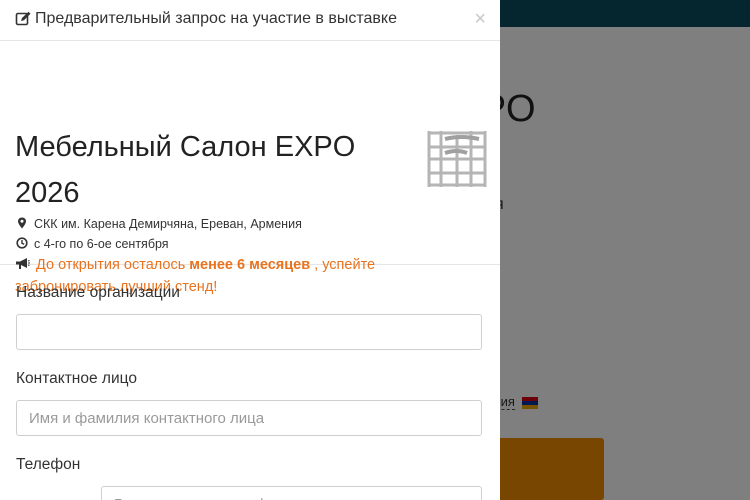 The width and height of the screenshot is (750, 500). Describe the element at coordinates (22, 223) in the screenshot. I see `map-marker-icon` at that location.